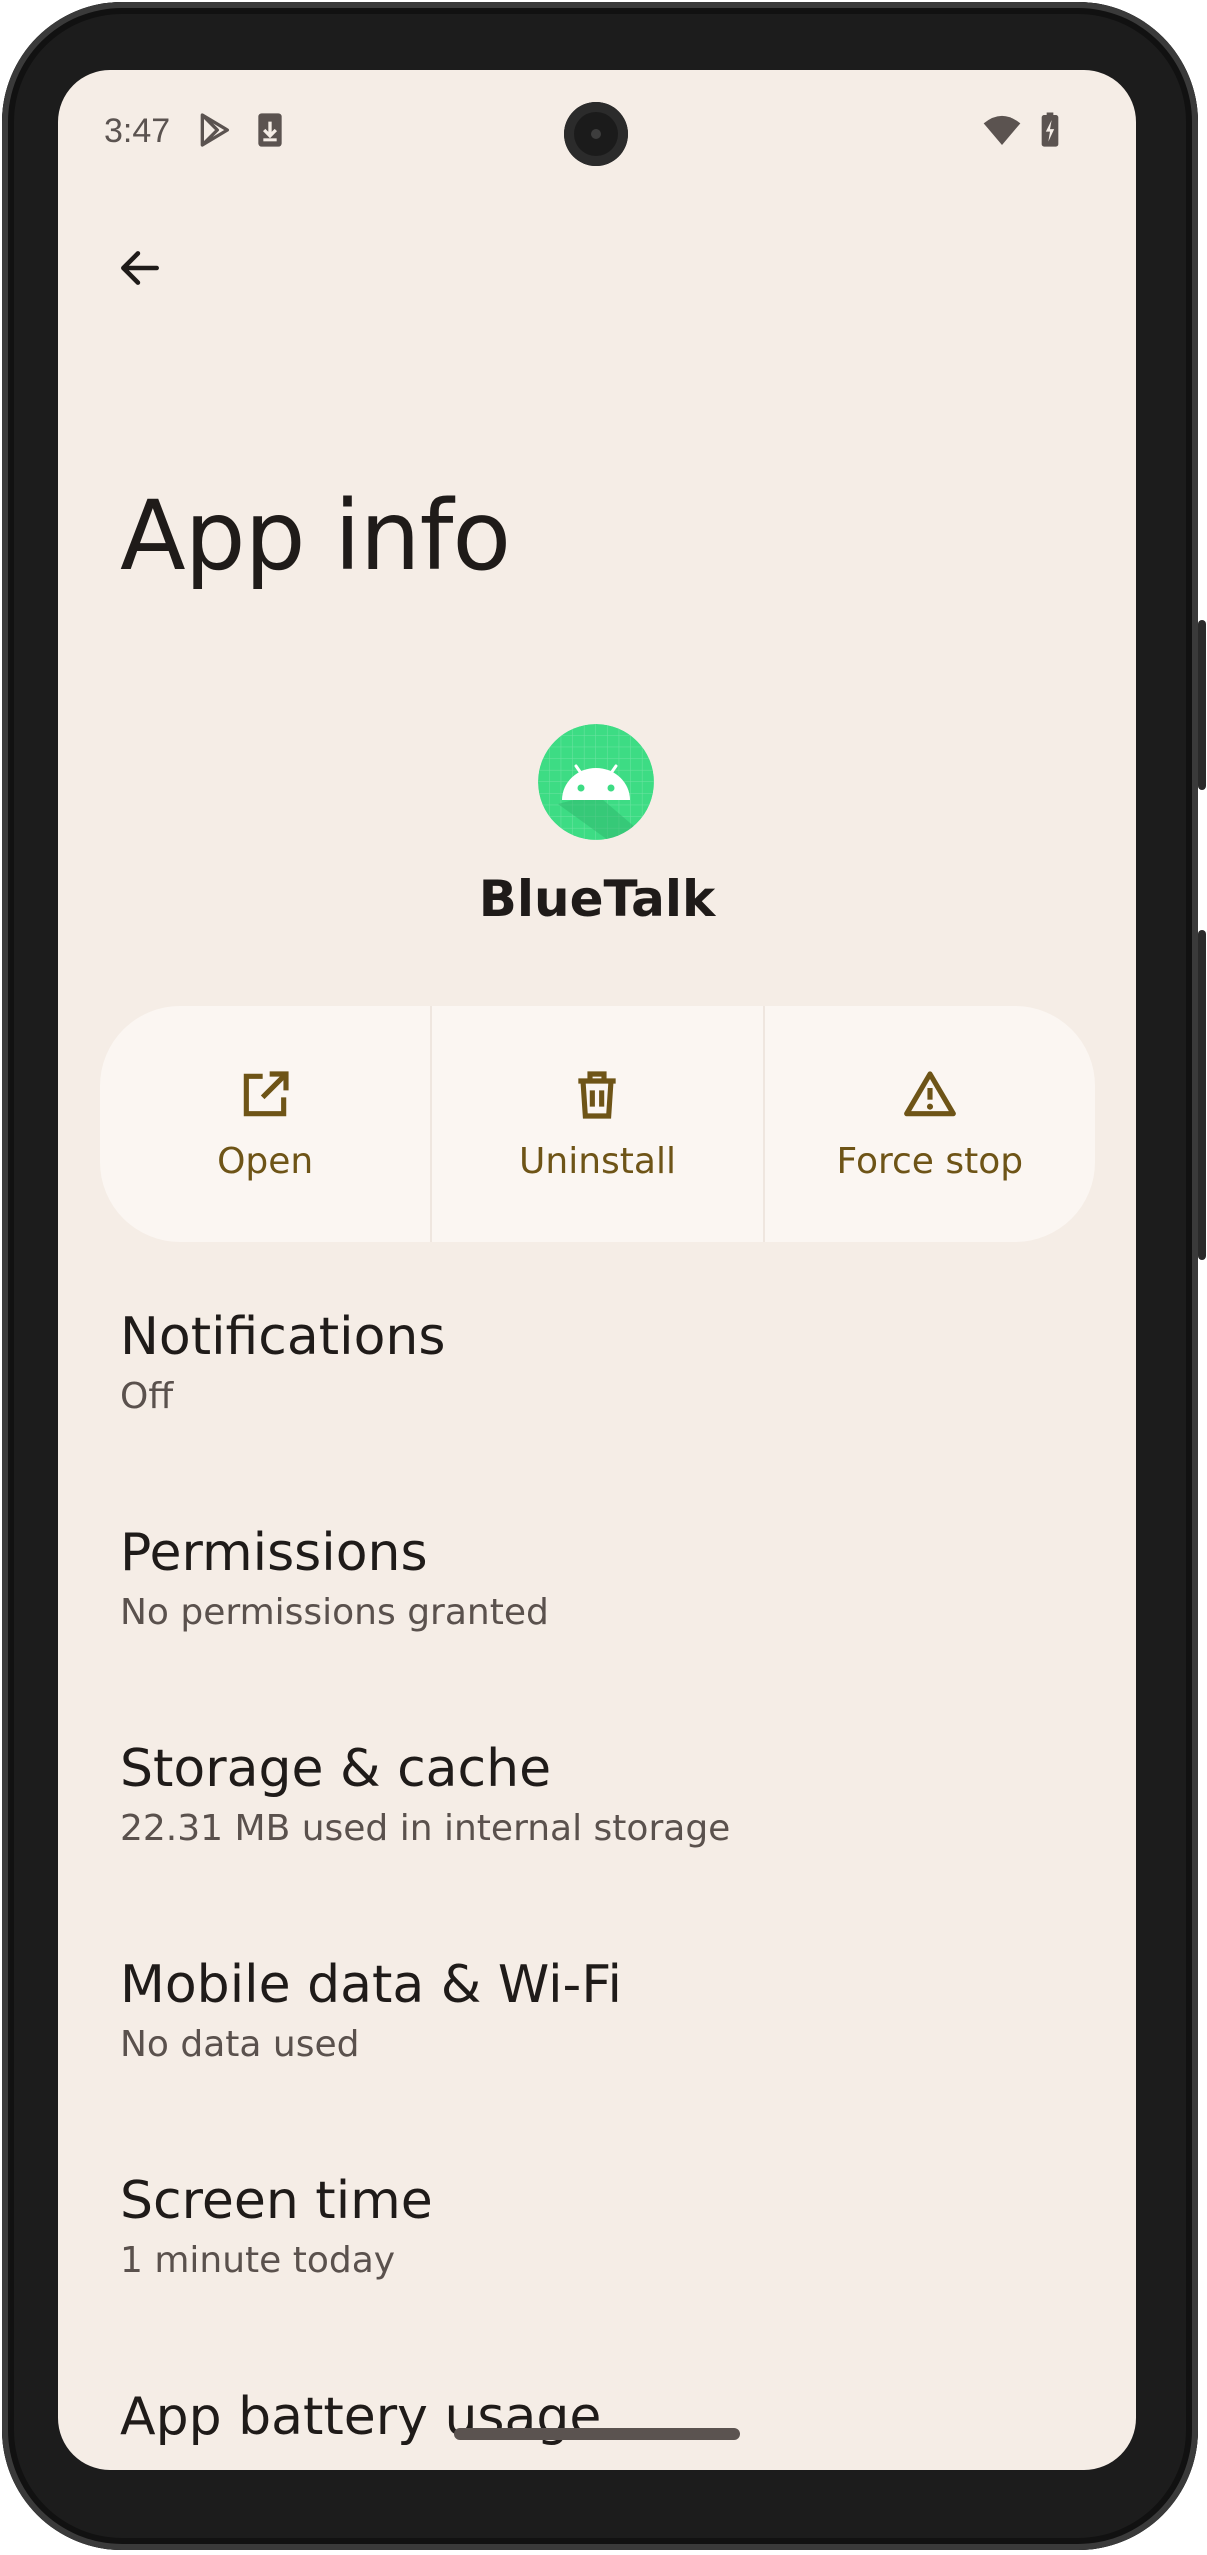 The width and height of the screenshot is (1207, 2555). What do you see at coordinates (265, 1161) in the screenshot?
I see `open-label: Open` at bounding box center [265, 1161].